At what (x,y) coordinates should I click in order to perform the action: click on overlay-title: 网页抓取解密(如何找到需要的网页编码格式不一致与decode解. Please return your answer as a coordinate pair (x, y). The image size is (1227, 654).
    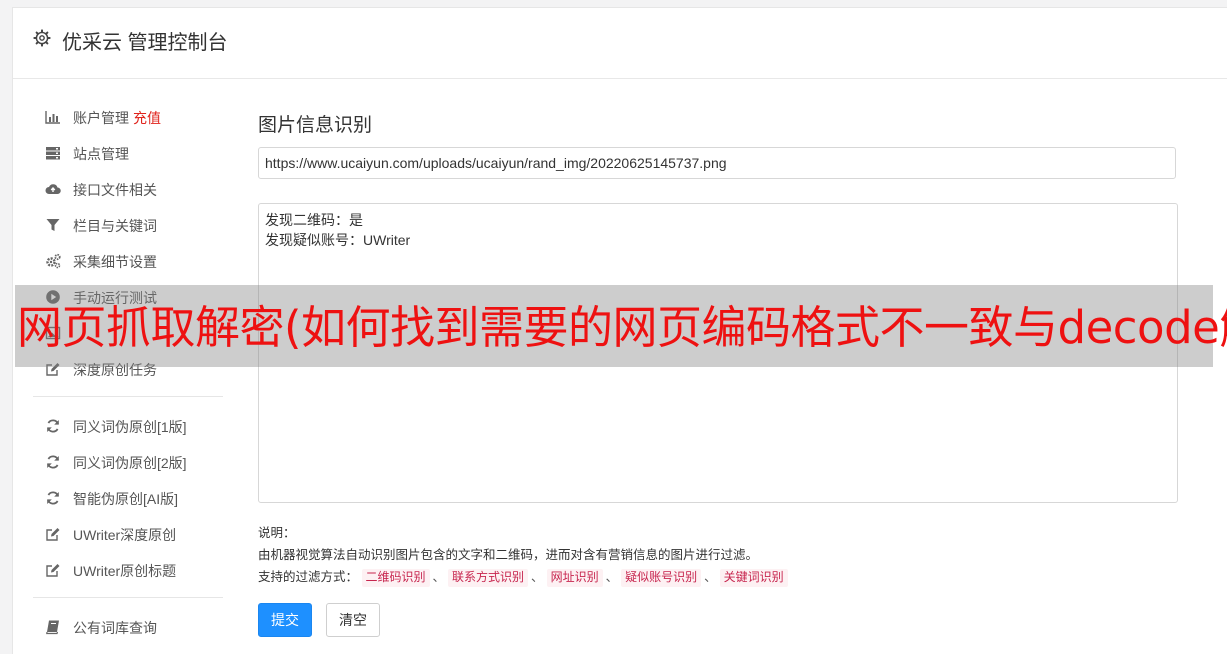
    Looking at the image, I should click on (622, 327).